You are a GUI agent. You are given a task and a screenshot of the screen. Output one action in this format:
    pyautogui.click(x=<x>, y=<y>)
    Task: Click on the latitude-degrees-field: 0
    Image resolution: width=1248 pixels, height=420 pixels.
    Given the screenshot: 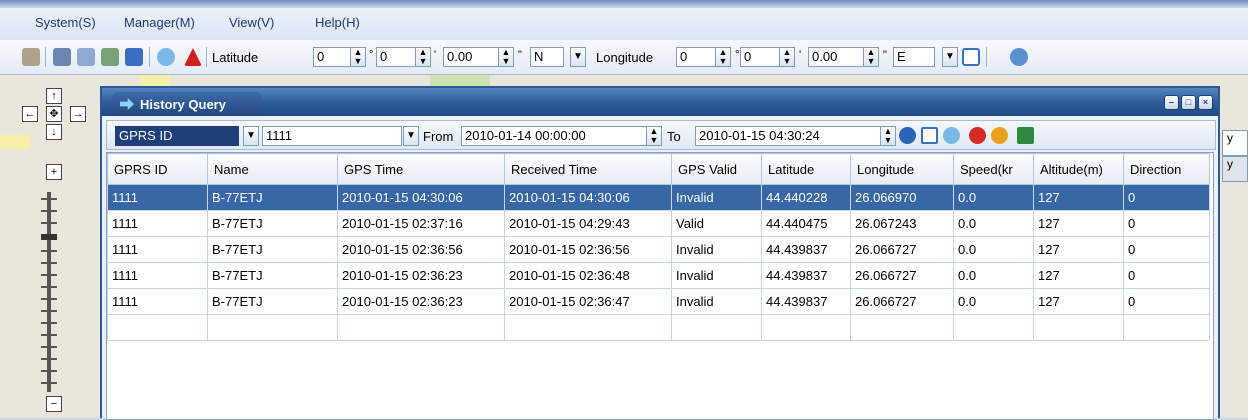 What is the action you would take?
    pyautogui.click(x=332, y=57)
    